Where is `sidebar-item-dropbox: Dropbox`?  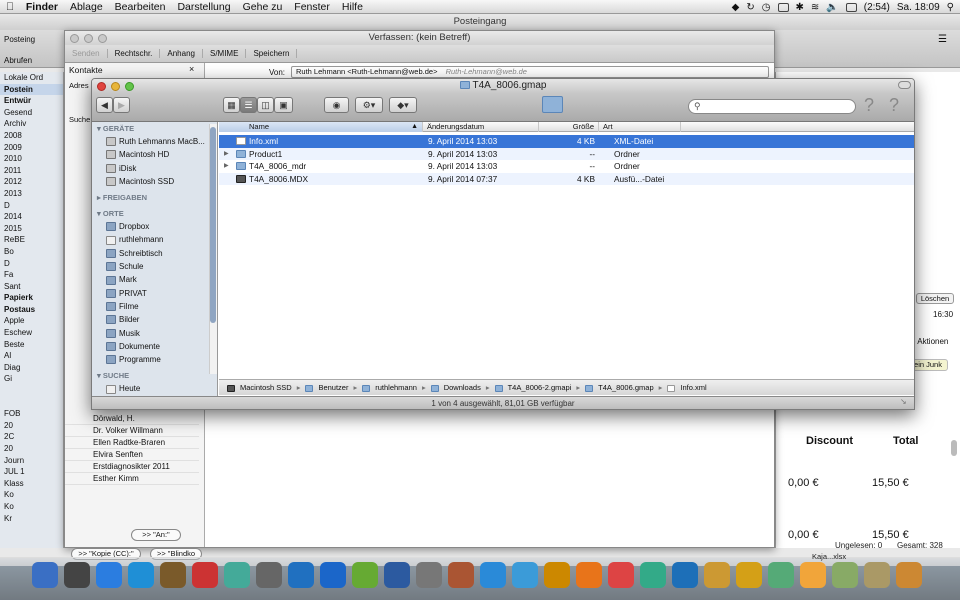 sidebar-item-dropbox: Dropbox is located at coordinates (154, 226).